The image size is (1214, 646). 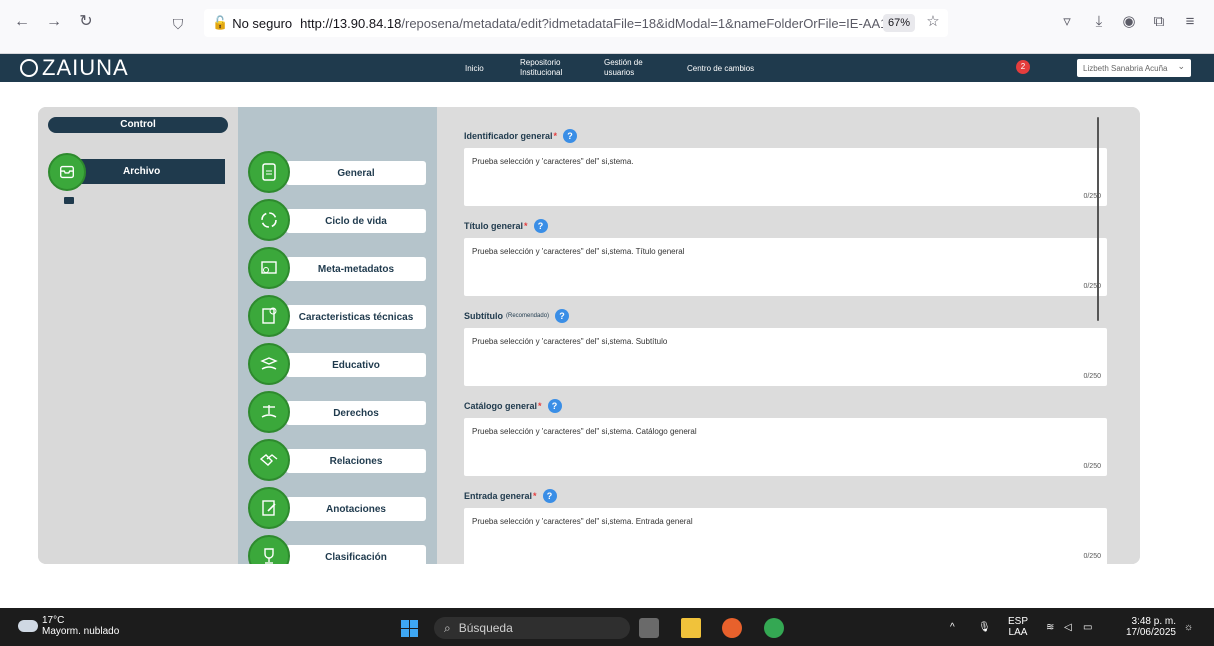 What do you see at coordinates (356, 221) in the screenshot?
I see `menu-item-label: Ciclo de vida` at bounding box center [356, 221].